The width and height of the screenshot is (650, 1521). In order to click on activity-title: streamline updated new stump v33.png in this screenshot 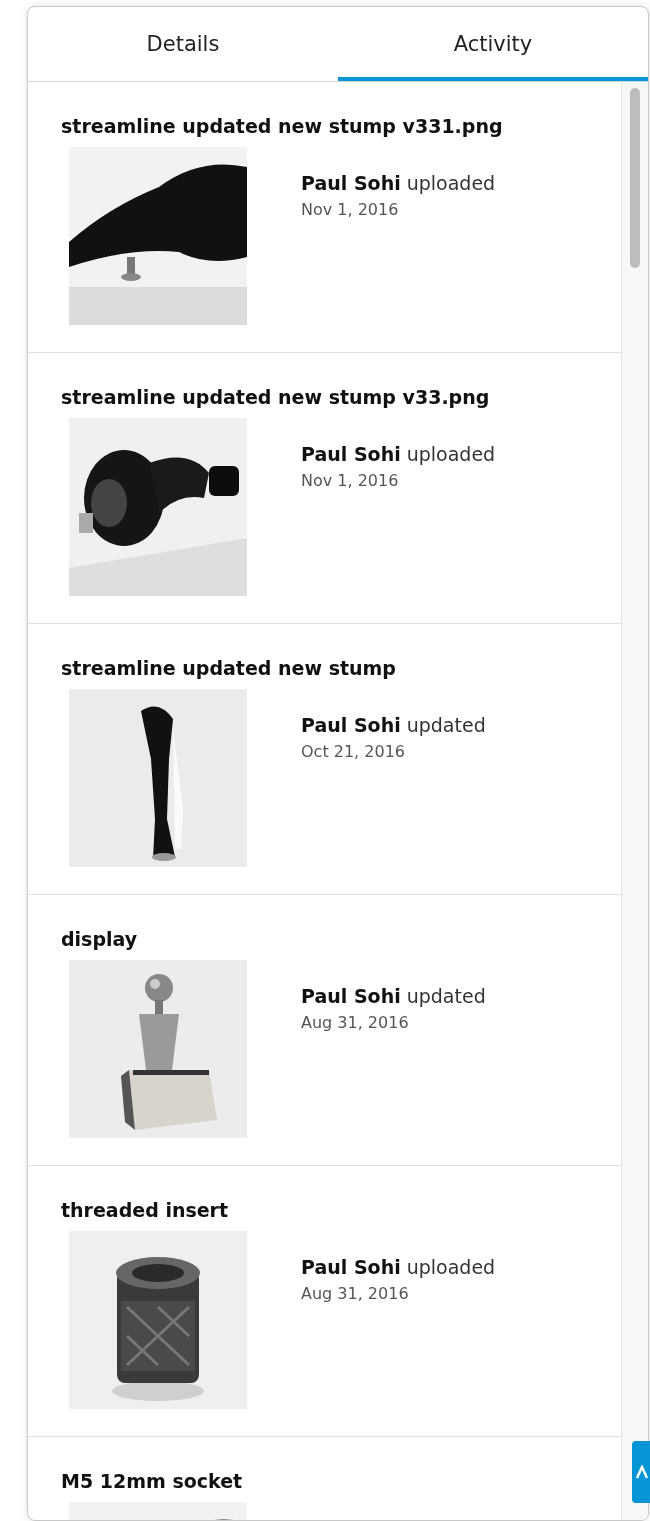, I will do `click(341, 397)`.